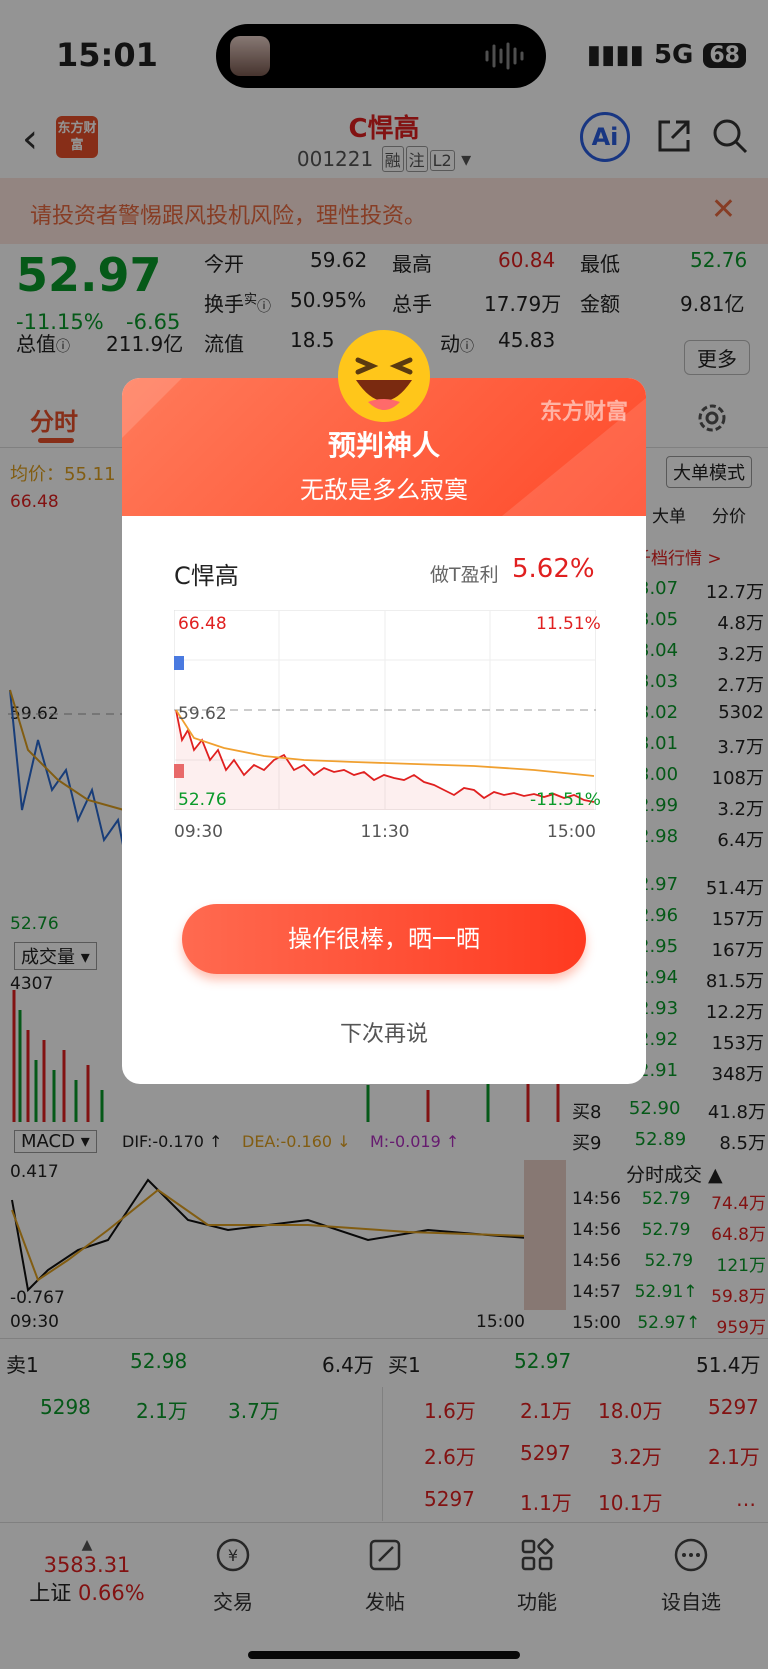 This screenshot has height=1669, width=768. I want to click on profit-label: 做T盈利, so click(464, 575).